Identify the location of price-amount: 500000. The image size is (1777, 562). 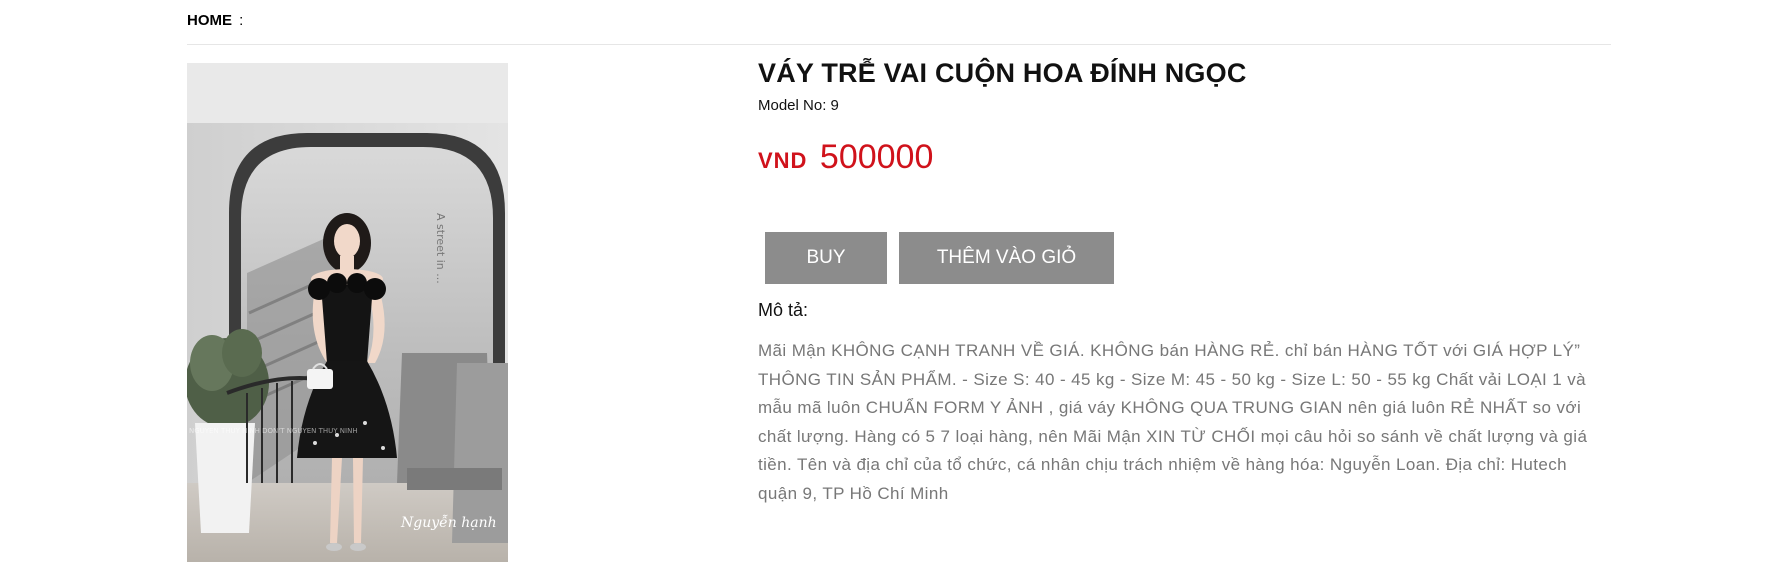
(876, 157).